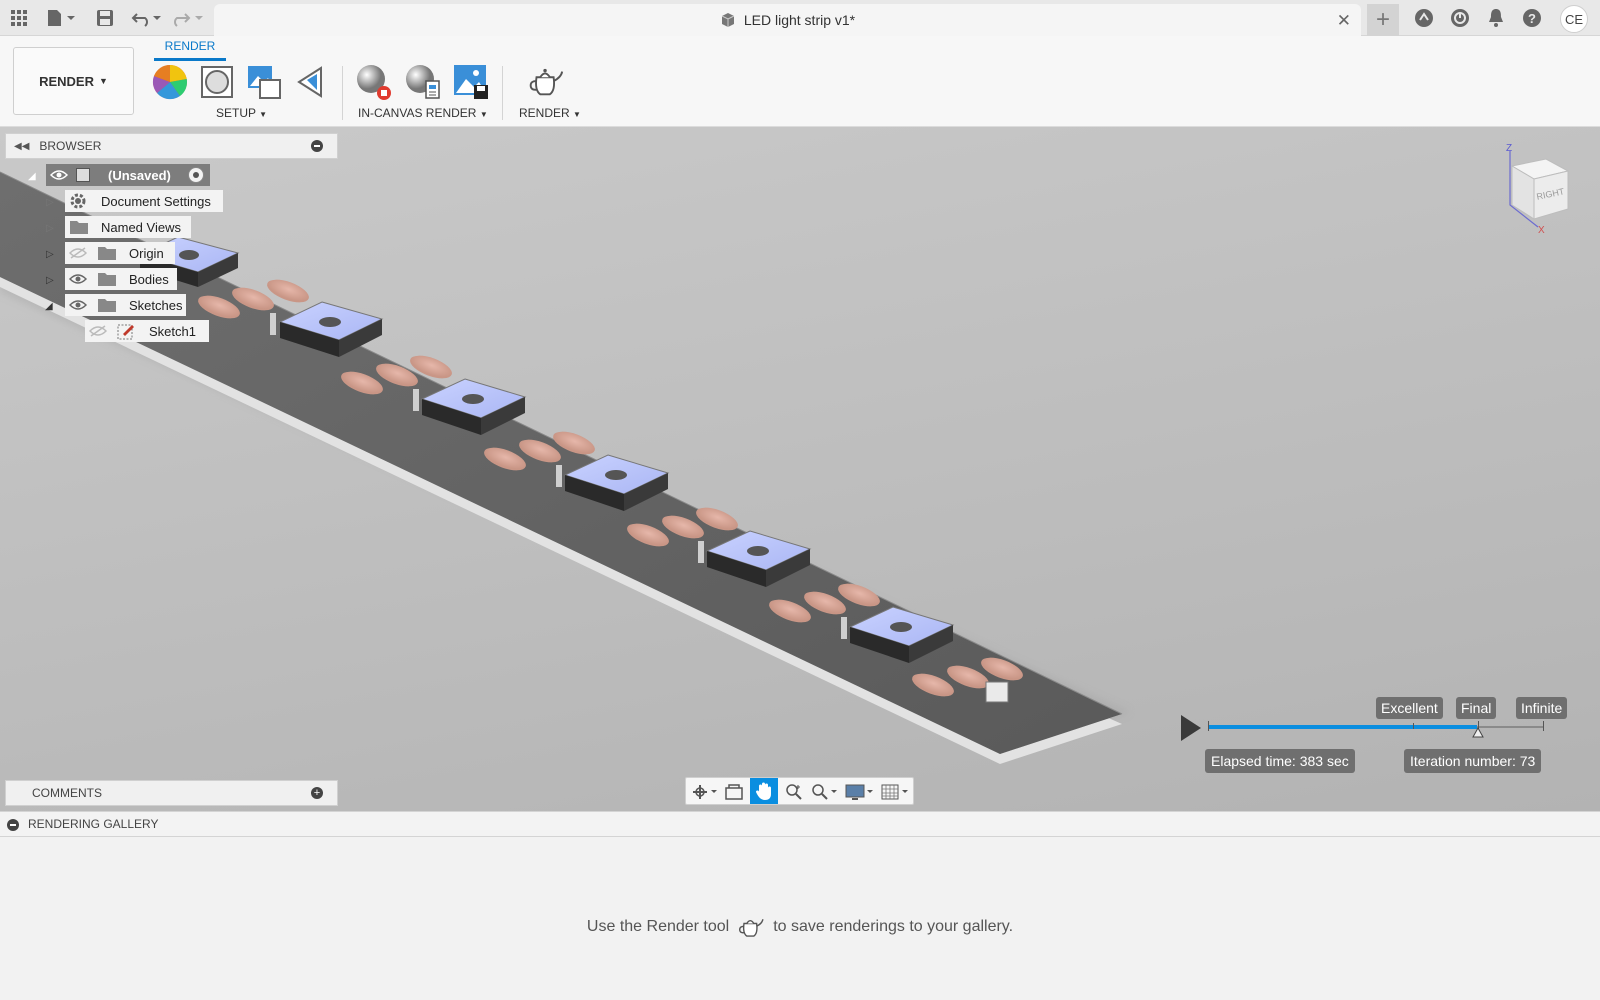 The height and width of the screenshot is (1000, 1600). What do you see at coordinates (1424, 18) in the screenshot?
I see `extensions-icon` at bounding box center [1424, 18].